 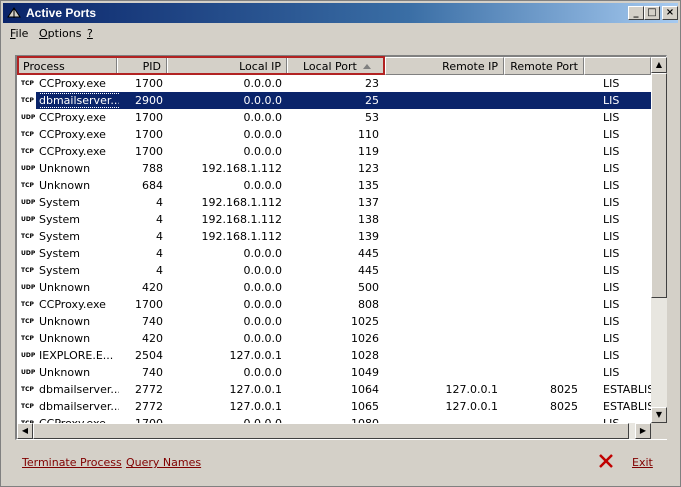 I want to click on scroll-up-button: ▲, so click(x=659, y=65).